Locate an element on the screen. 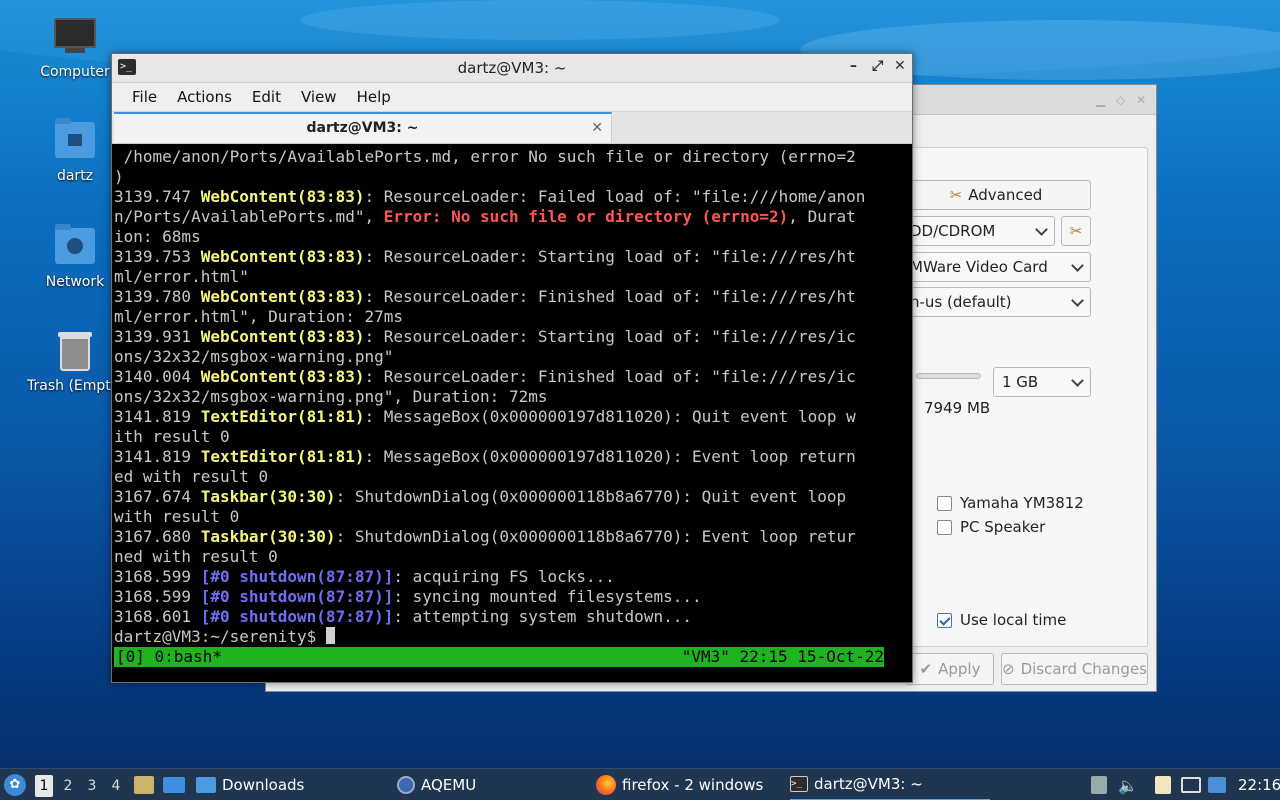 The height and width of the screenshot is (800, 1280). aqemu-icon is located at coordinates (406, 785).